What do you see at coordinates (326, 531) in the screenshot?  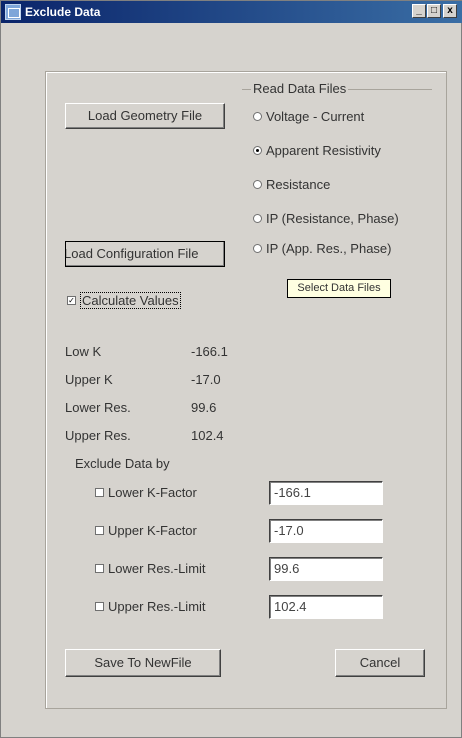 I see `upper-k-factor-input: -17.0` at bounding box center [326, 531].